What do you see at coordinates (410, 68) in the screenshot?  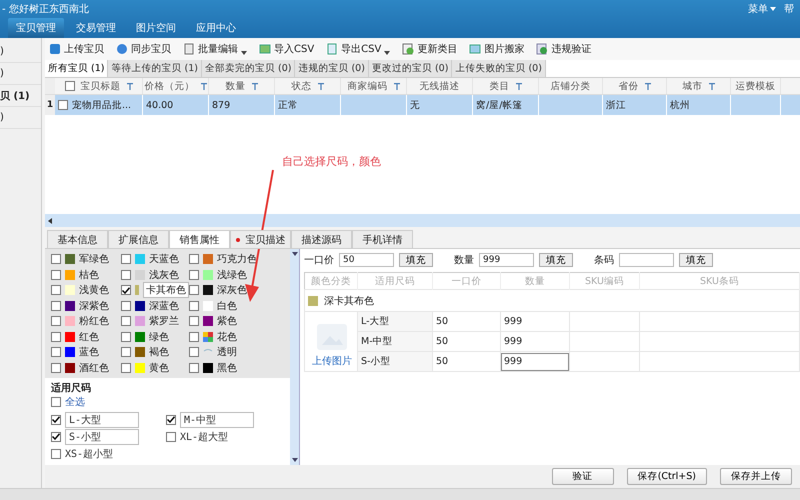 I see `filter-tab: 更改过的宝贝 (0)` at bounding box center [410, 68].